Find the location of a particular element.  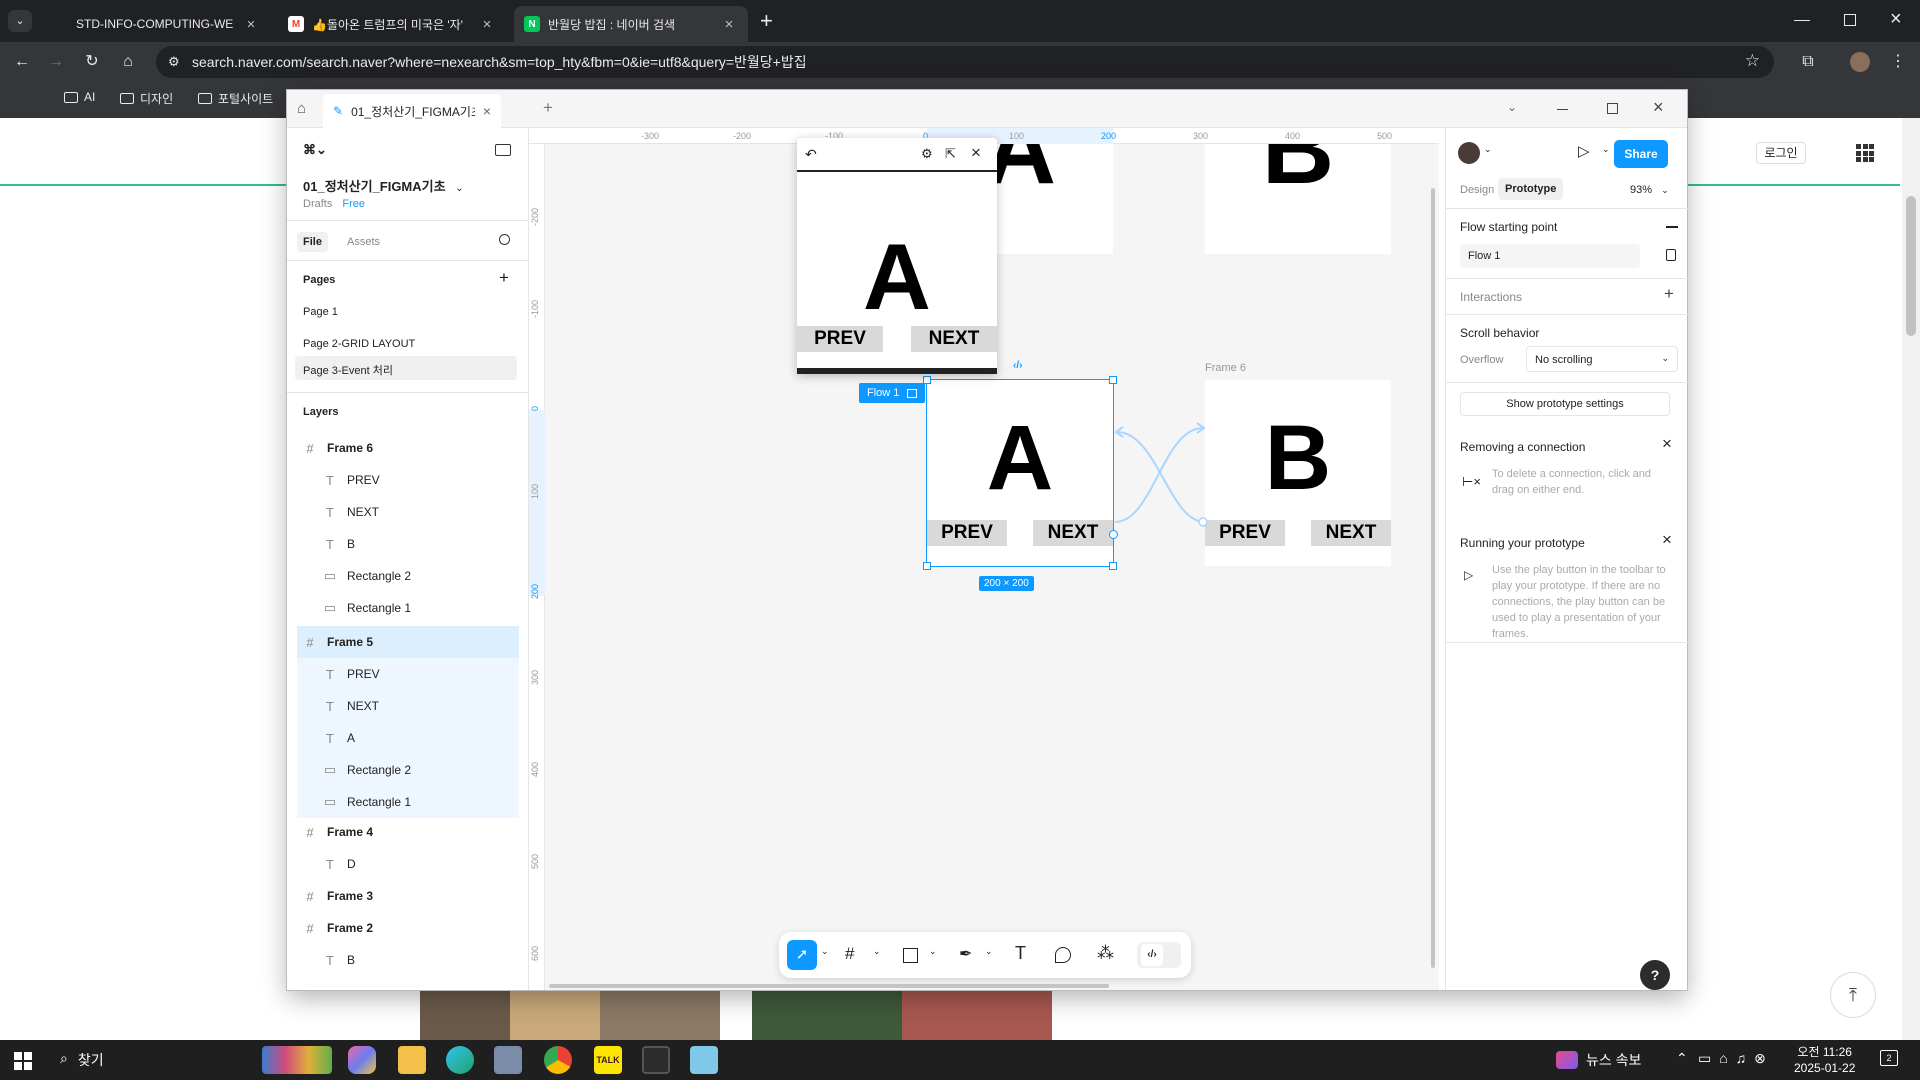

play-flow-icon is located at coordinates (912, 393).